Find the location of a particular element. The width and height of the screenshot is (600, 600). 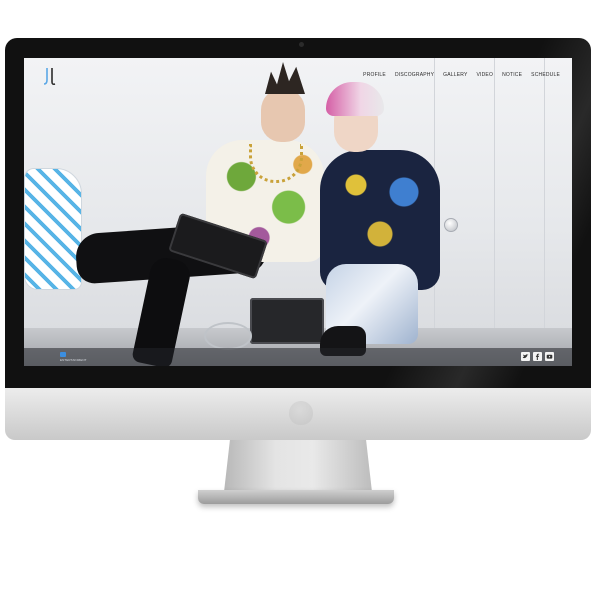

twitter-icon is located at coordinates (525, 356).